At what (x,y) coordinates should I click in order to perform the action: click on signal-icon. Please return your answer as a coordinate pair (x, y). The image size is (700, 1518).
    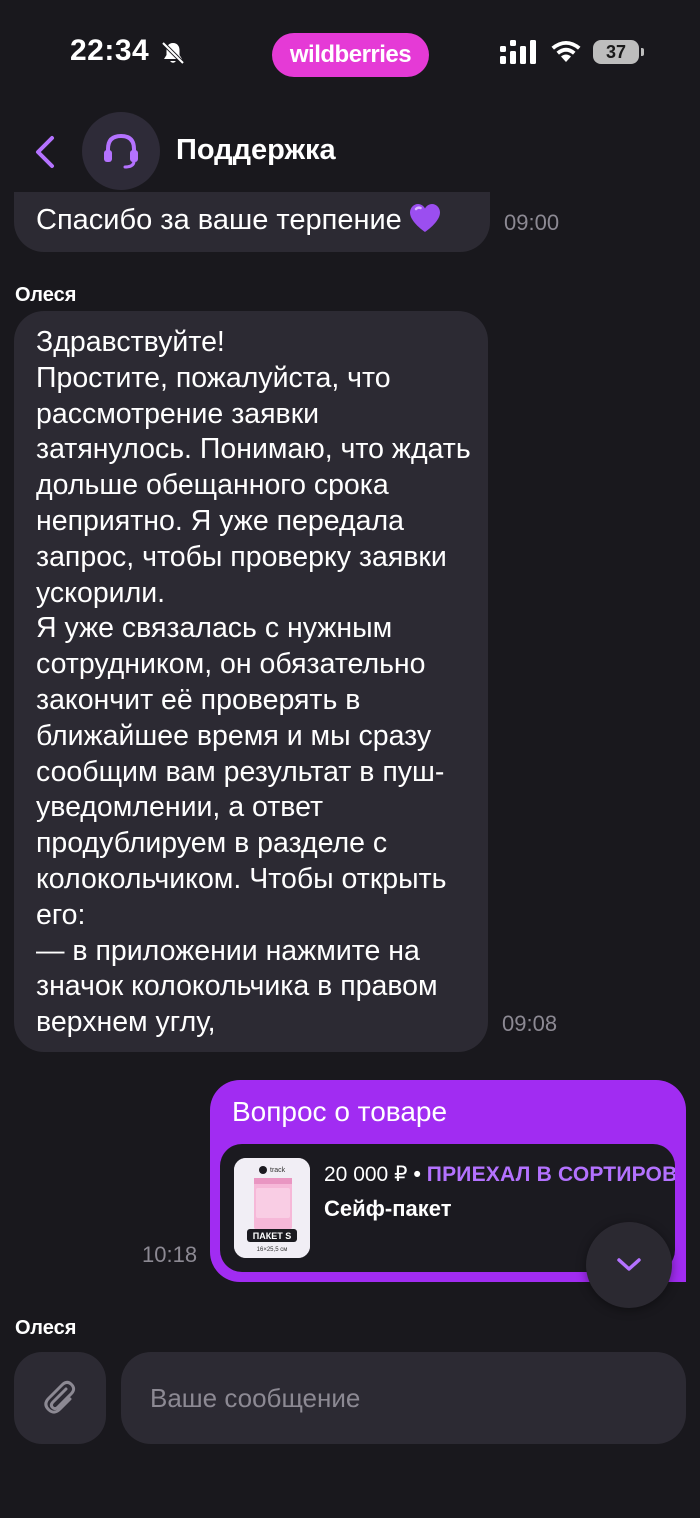
    Looking at the image, I should click on (519, 54).